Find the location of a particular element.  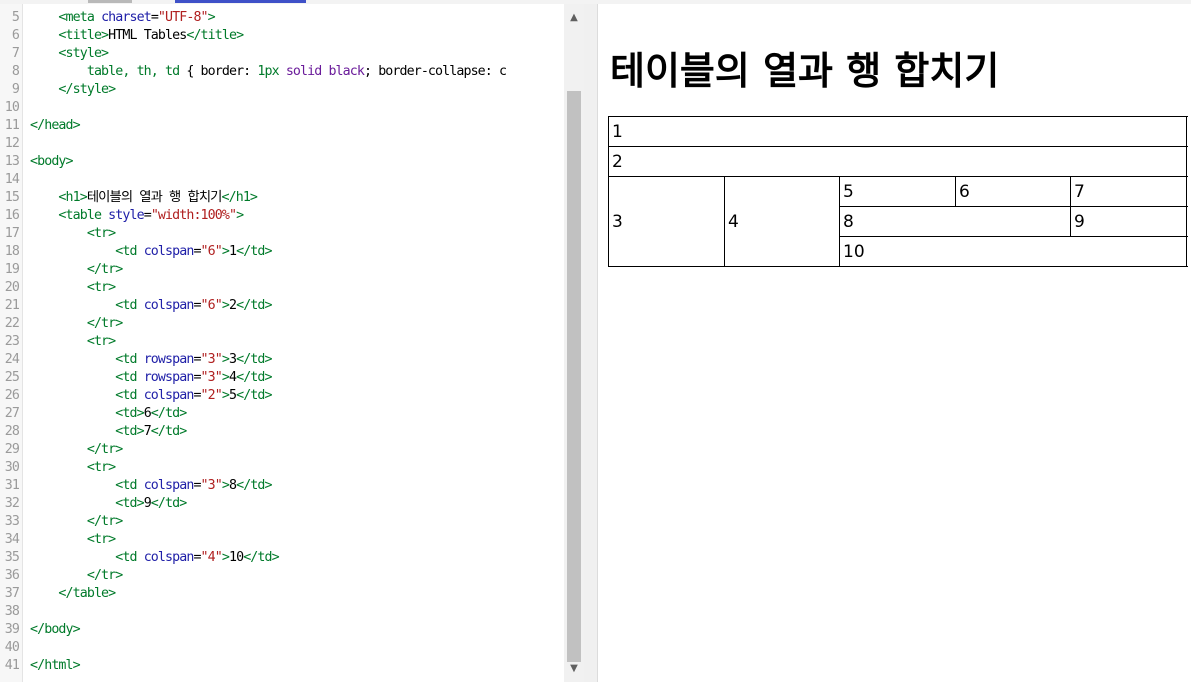

table-row: 2 is located at coordinates (897, 161).